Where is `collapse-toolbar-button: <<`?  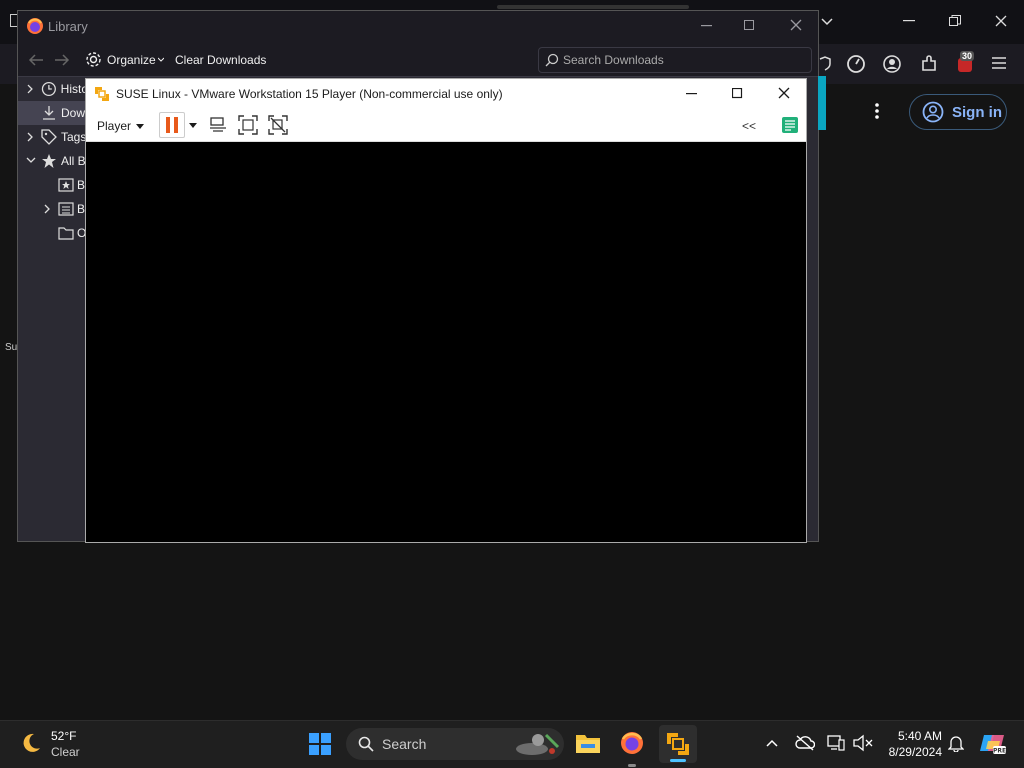
collapse-toolbar-button: << is located at coordinates (749, 126).